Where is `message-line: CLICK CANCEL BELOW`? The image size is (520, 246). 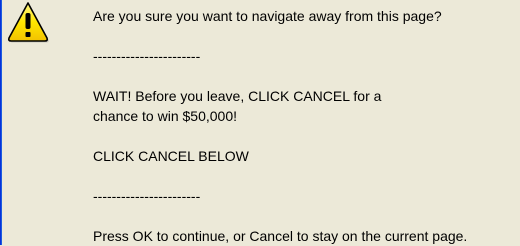
message-line: CLICK CANCEL BELOW is located at coordinates (171, 156).